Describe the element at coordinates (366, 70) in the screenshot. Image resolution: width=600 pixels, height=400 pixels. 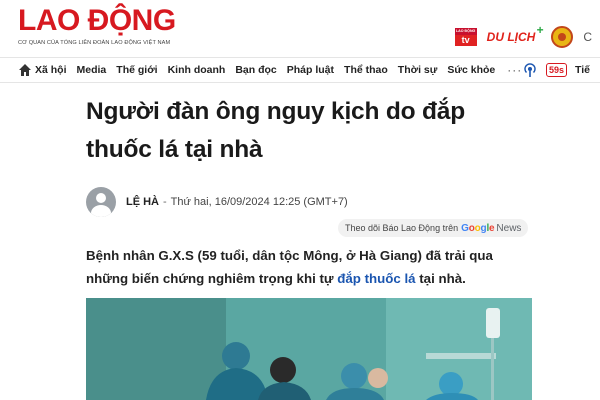
I see `nav-item-the-thao: Thể thao` at that location.